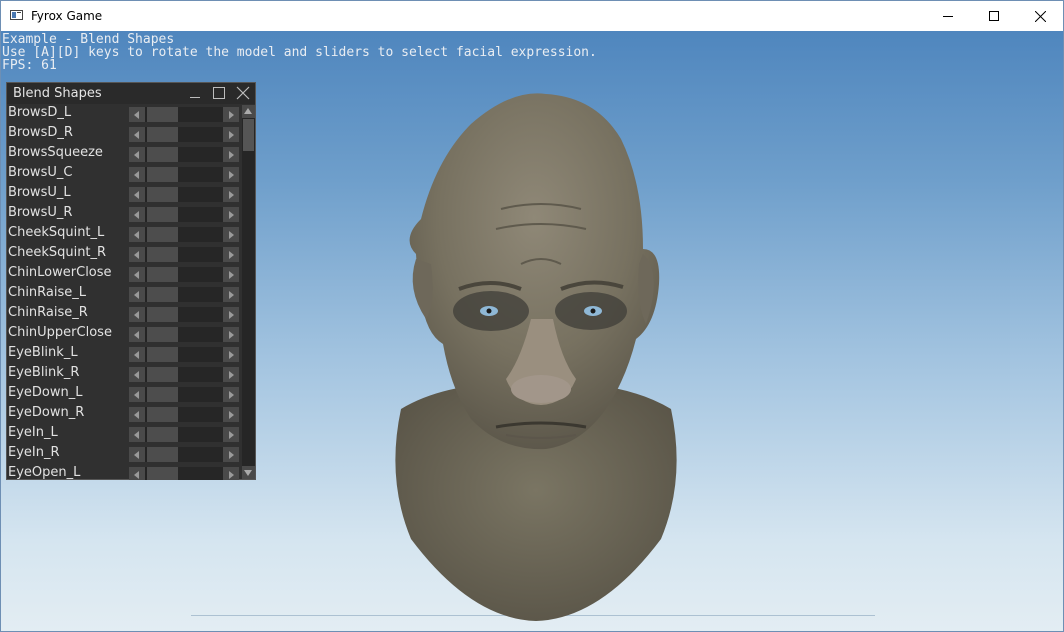 The width and height of the screenshot is (1064, 632). Describe the element at coordinates (248, 472) in the screenshot. I see `scroll-down-button` at that location.